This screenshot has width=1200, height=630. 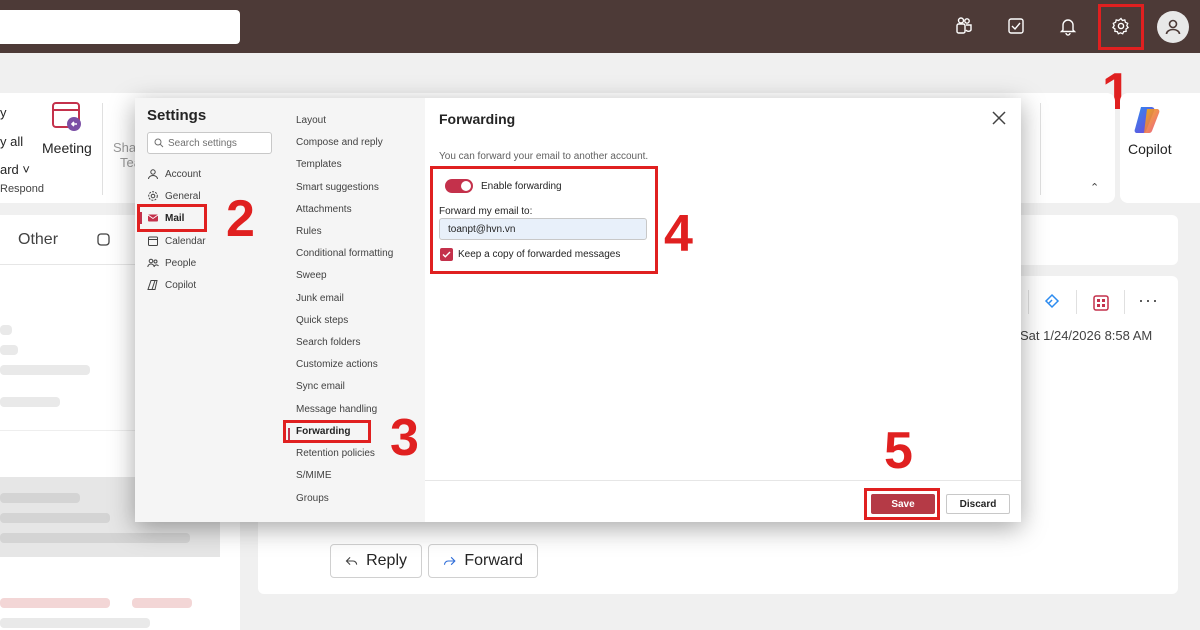 I want to click on settings-subitem-quick-steps: Quick steps, so click(x=322, y=320).